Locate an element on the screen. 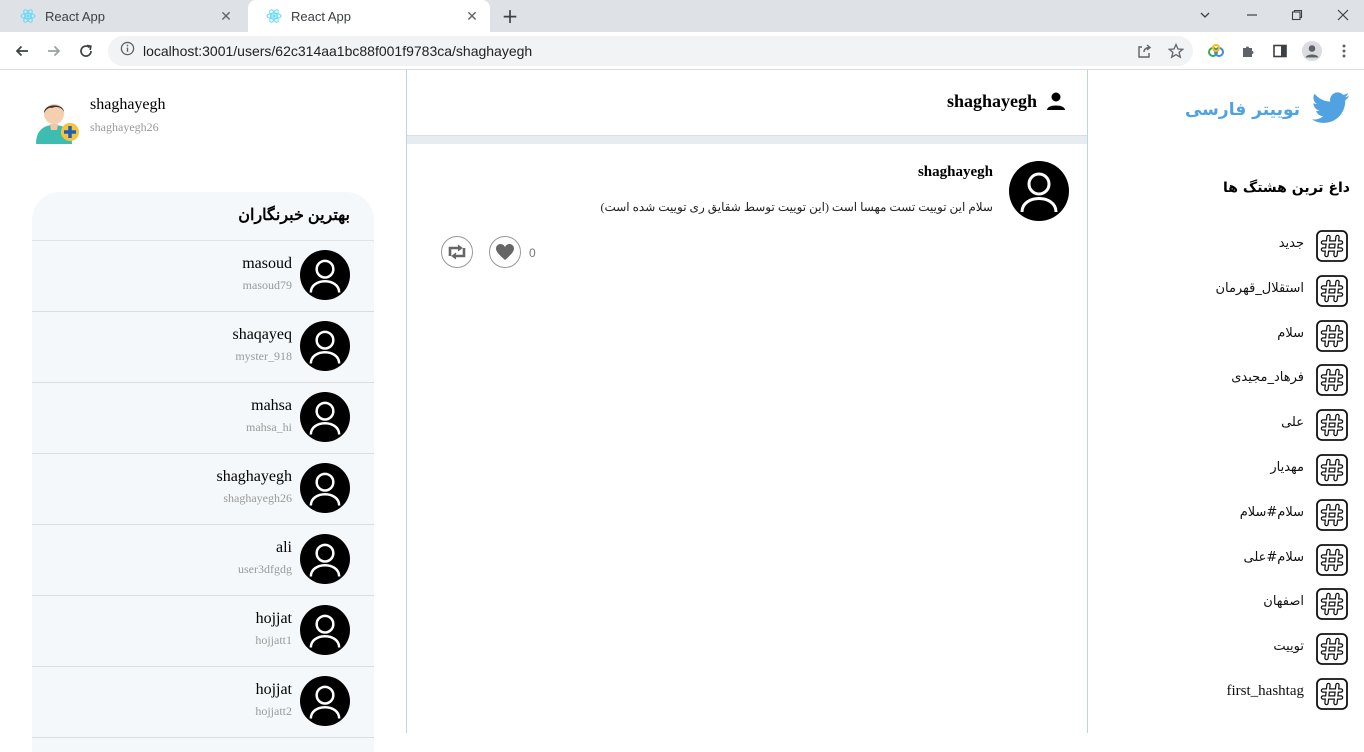  hashtag-item: first_hashtag is located at coordinates (1228, 695).